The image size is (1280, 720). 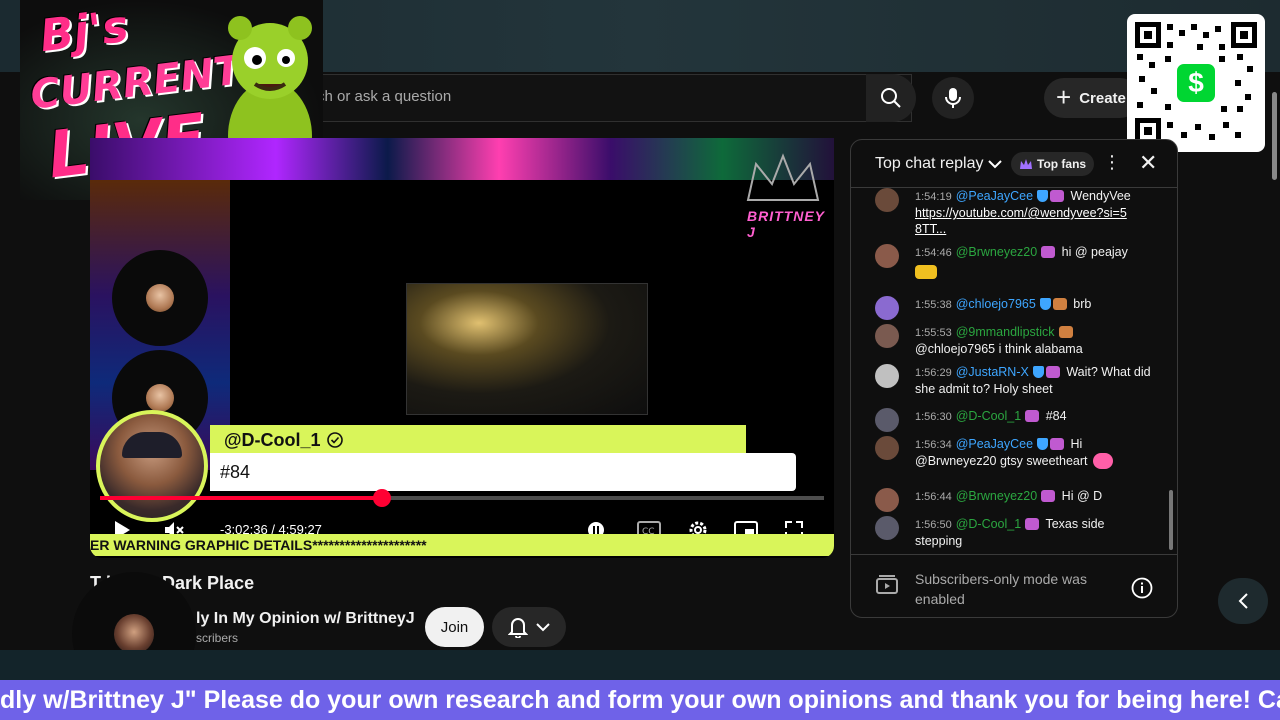 I want to click on message-author: @chloejo7965, so click(x=996, y=304).